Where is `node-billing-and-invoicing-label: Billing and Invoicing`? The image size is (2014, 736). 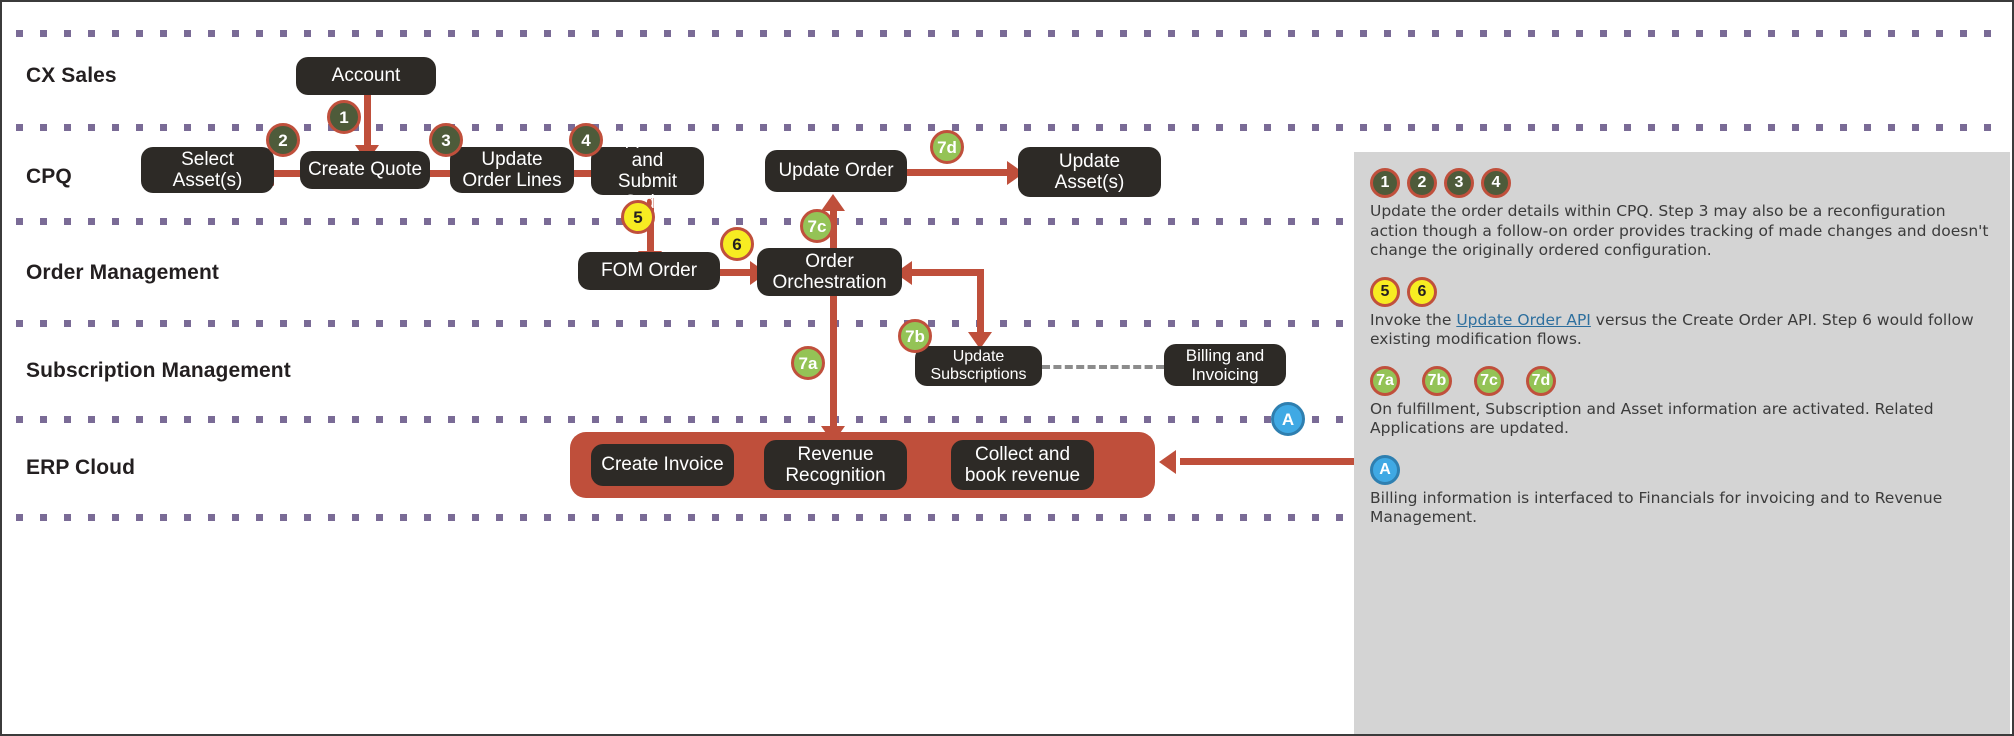
node-billing-and-invoicing-label: Billing and Invoicing is located at coordinates (1225, 364).